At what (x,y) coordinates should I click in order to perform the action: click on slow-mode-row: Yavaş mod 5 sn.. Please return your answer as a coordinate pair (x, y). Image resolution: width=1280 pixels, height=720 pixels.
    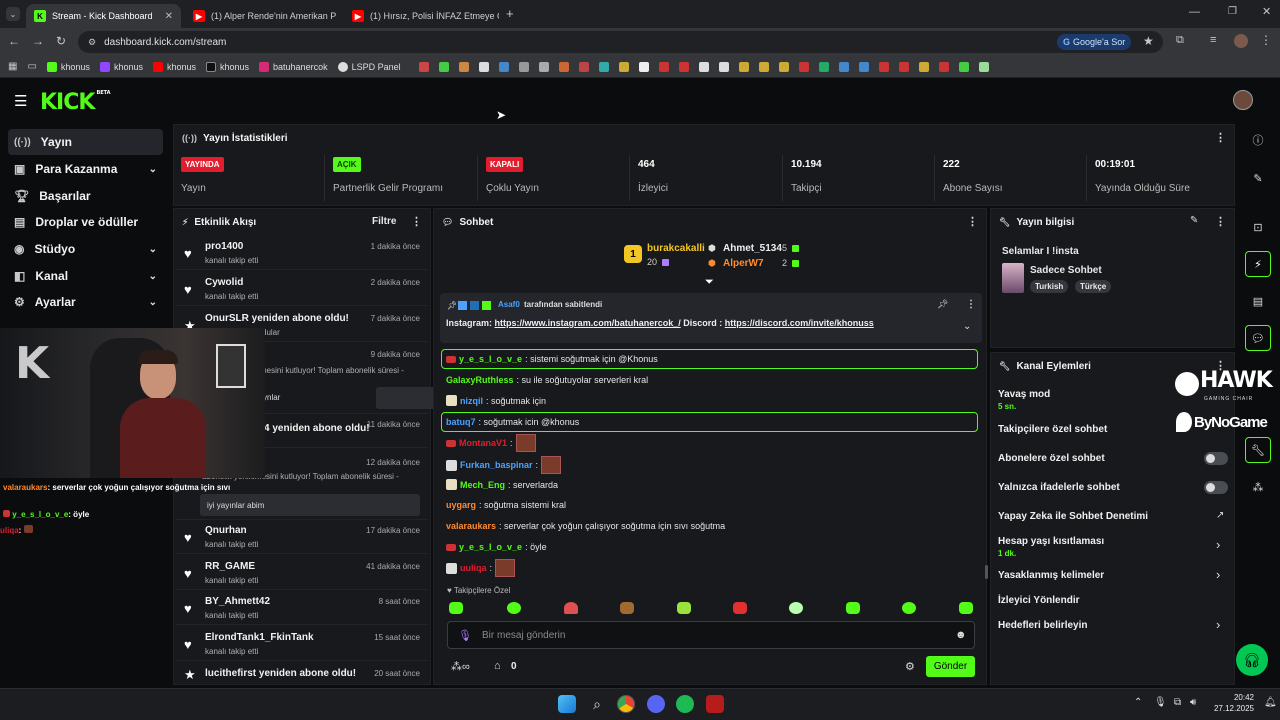
    Looking at the image, I should click on (1024, 400).